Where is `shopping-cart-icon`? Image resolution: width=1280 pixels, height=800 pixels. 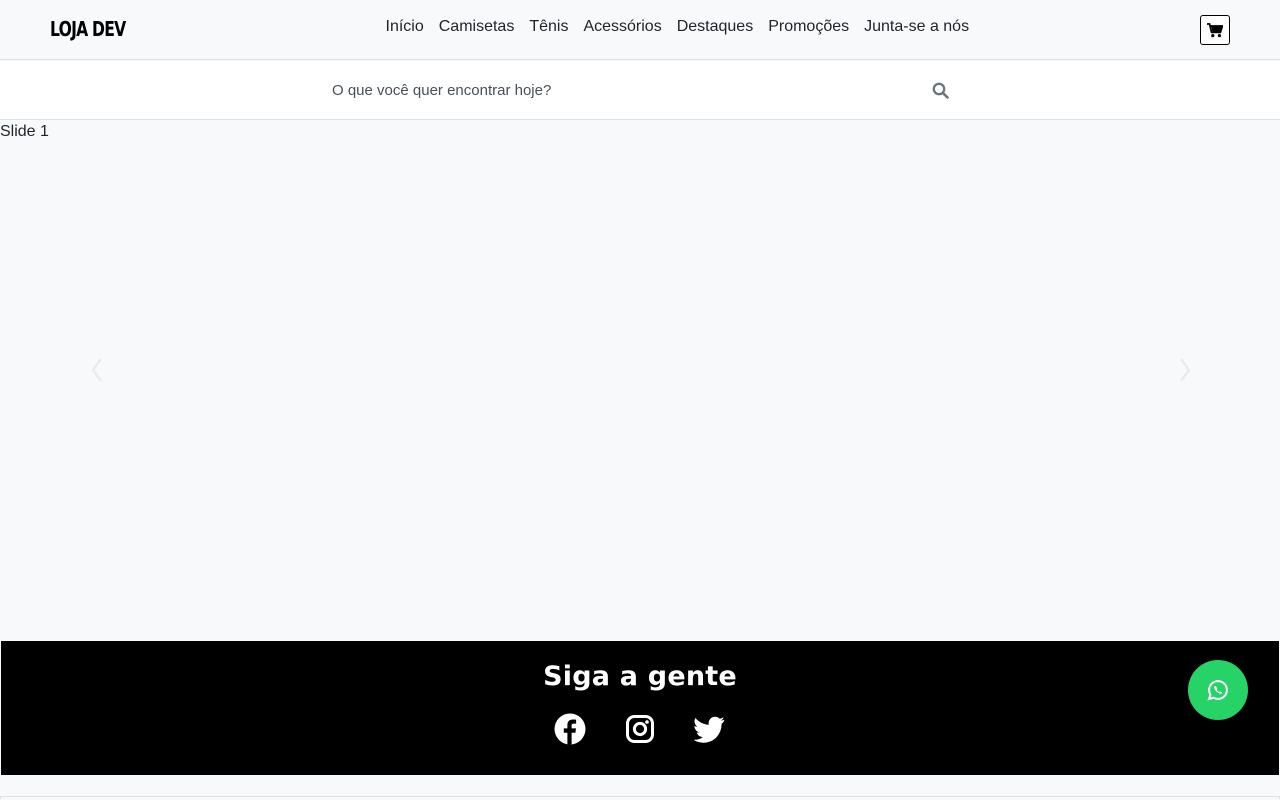 shopping-cart-icon is located at coordinates (1215, 29).